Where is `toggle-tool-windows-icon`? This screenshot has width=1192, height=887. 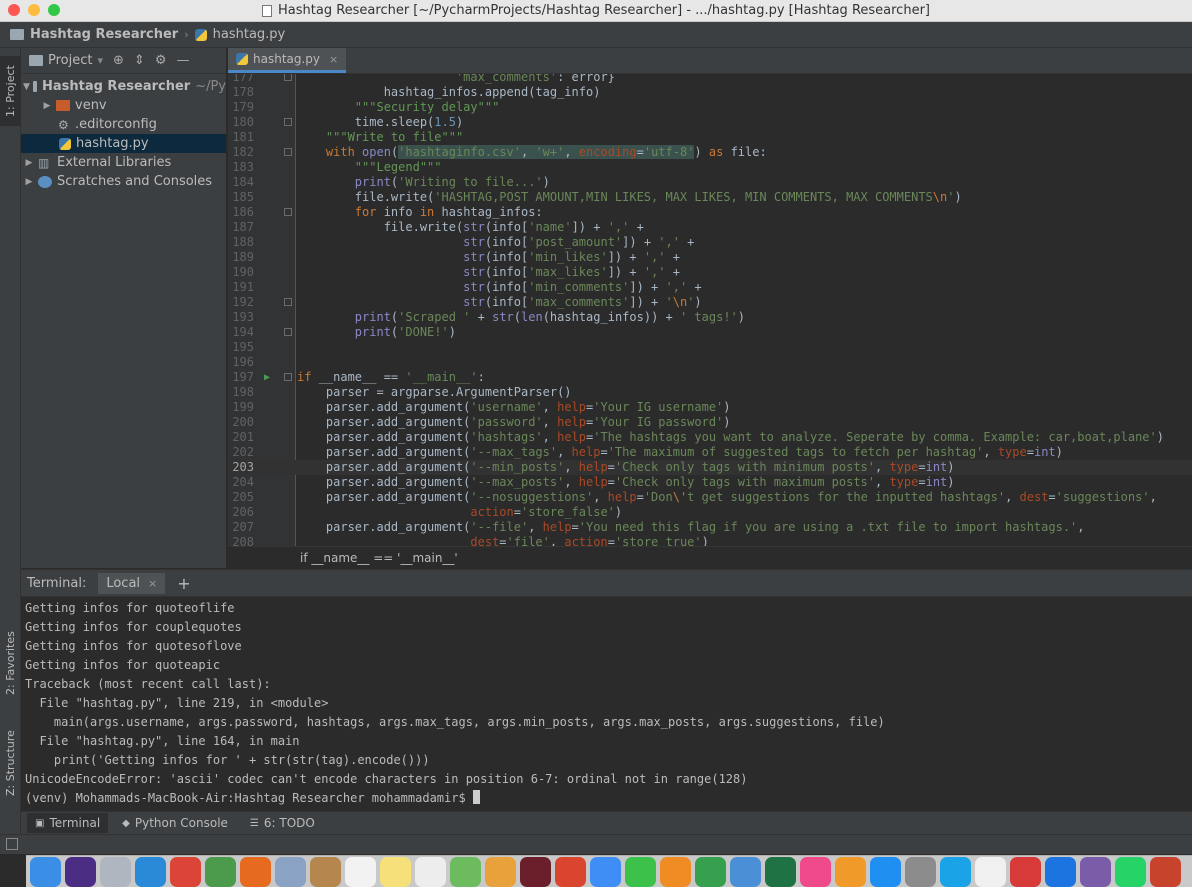
toggle-tool-windows-icon is located at coordinates (12, 844).